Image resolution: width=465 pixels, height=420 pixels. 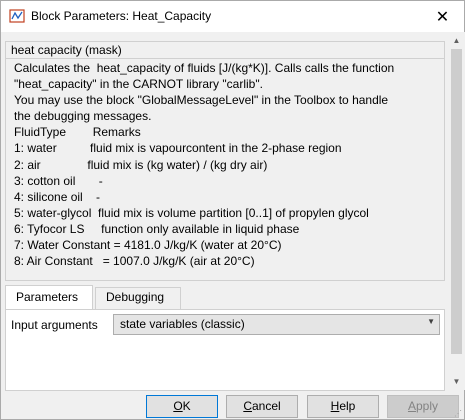 What do you see at coordinates (276, 324) in the screenshot?
I see `input-arguments-select: state variables (classic) ▼` at bounding box center [276, 324].